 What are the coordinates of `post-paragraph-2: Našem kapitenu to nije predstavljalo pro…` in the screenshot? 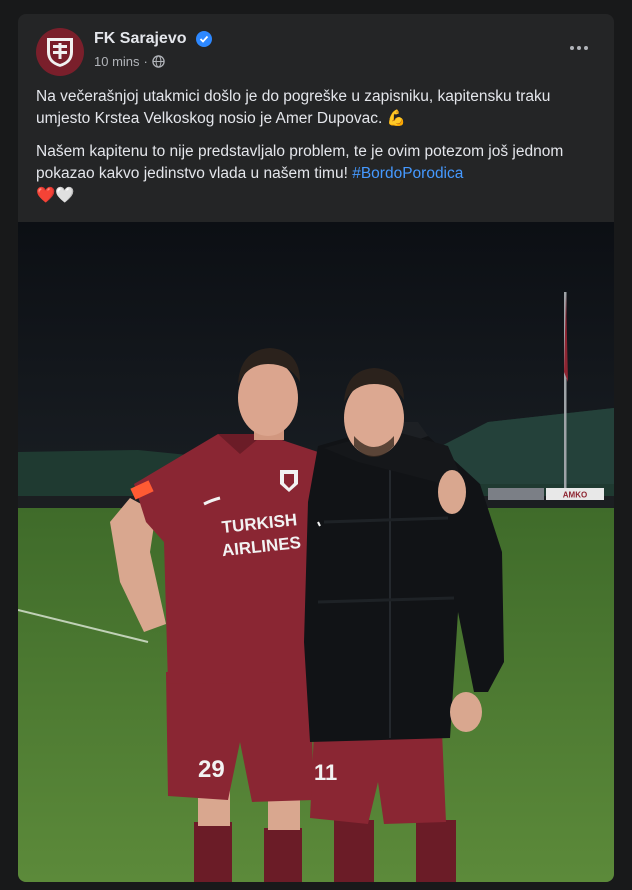 It's located at (319, 174).